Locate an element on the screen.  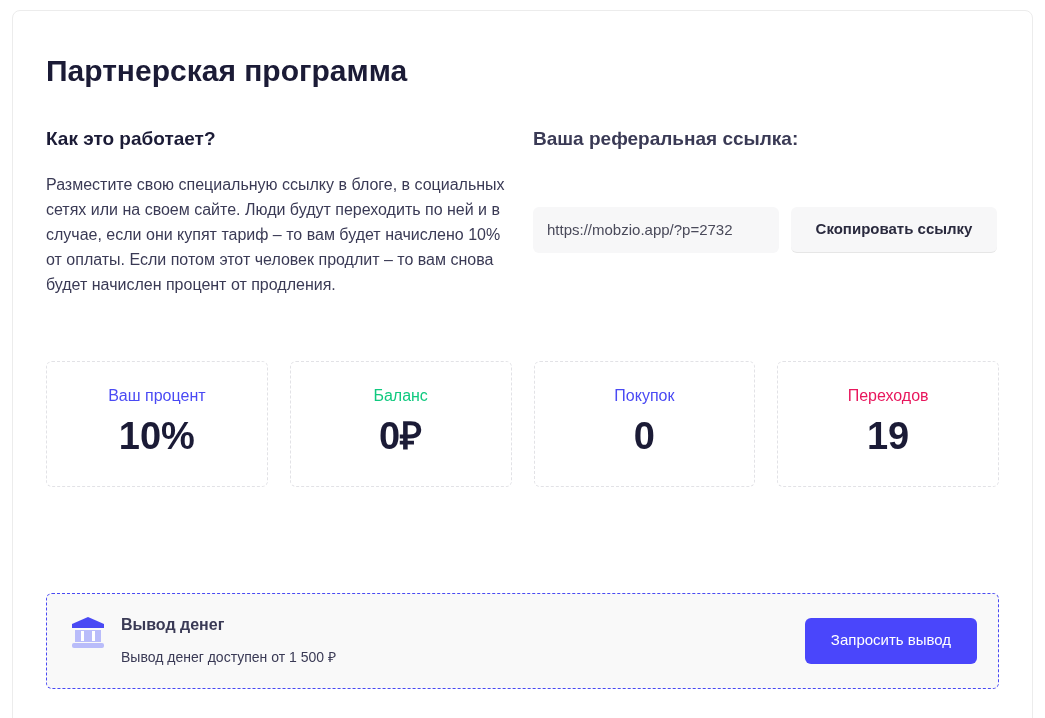
section-heading: Как это работает? is located at coordinates (131, 139).